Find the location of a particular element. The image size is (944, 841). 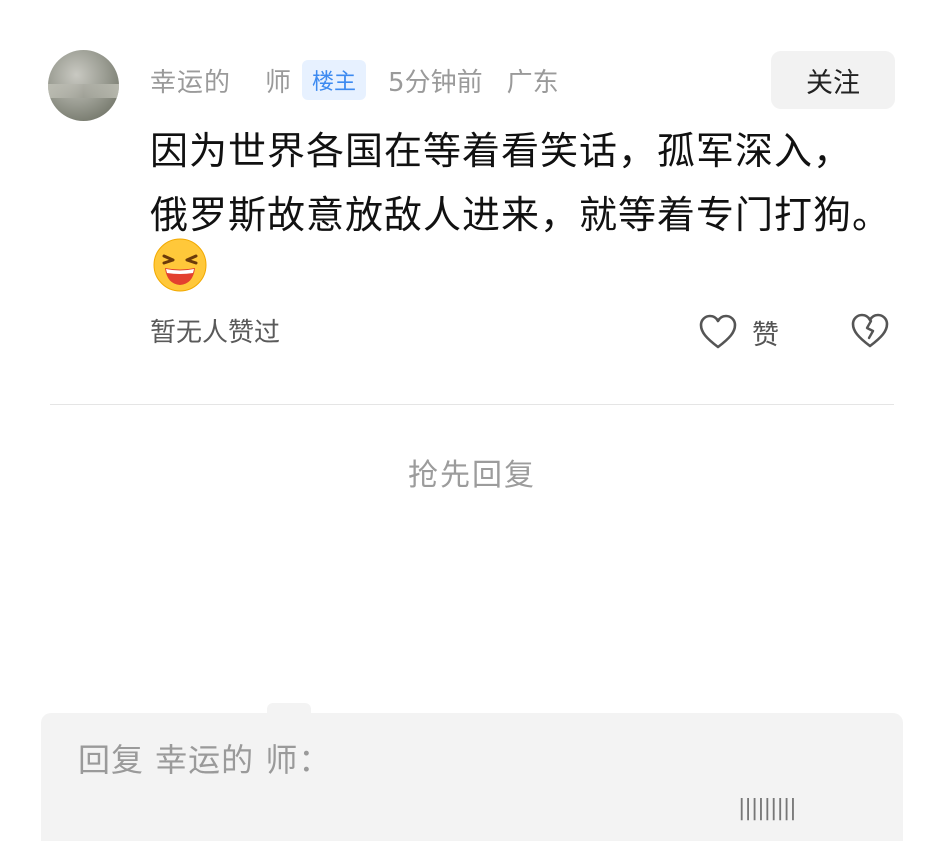

avatar is located at coordinates (83, 85).